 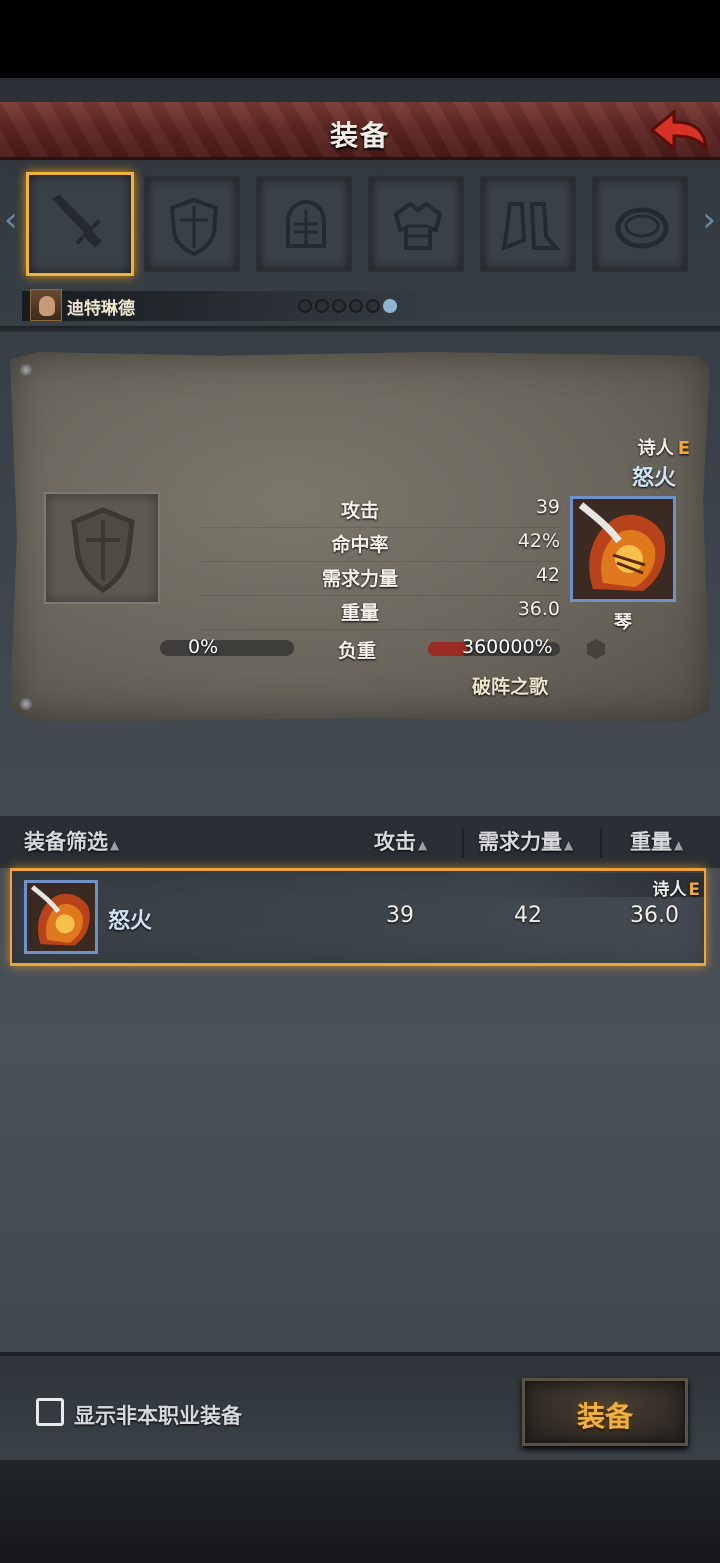 I want to click on sword-icon, so click(x=76, y=221).